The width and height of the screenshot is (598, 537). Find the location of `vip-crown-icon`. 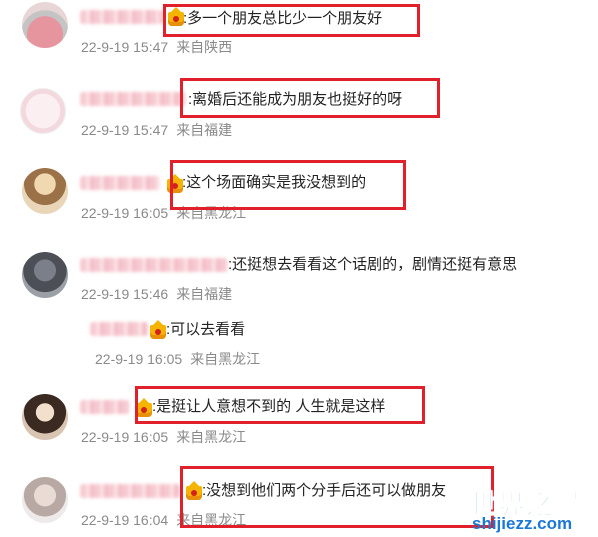

vip-crown-icon is located at coordinates (158, 329).